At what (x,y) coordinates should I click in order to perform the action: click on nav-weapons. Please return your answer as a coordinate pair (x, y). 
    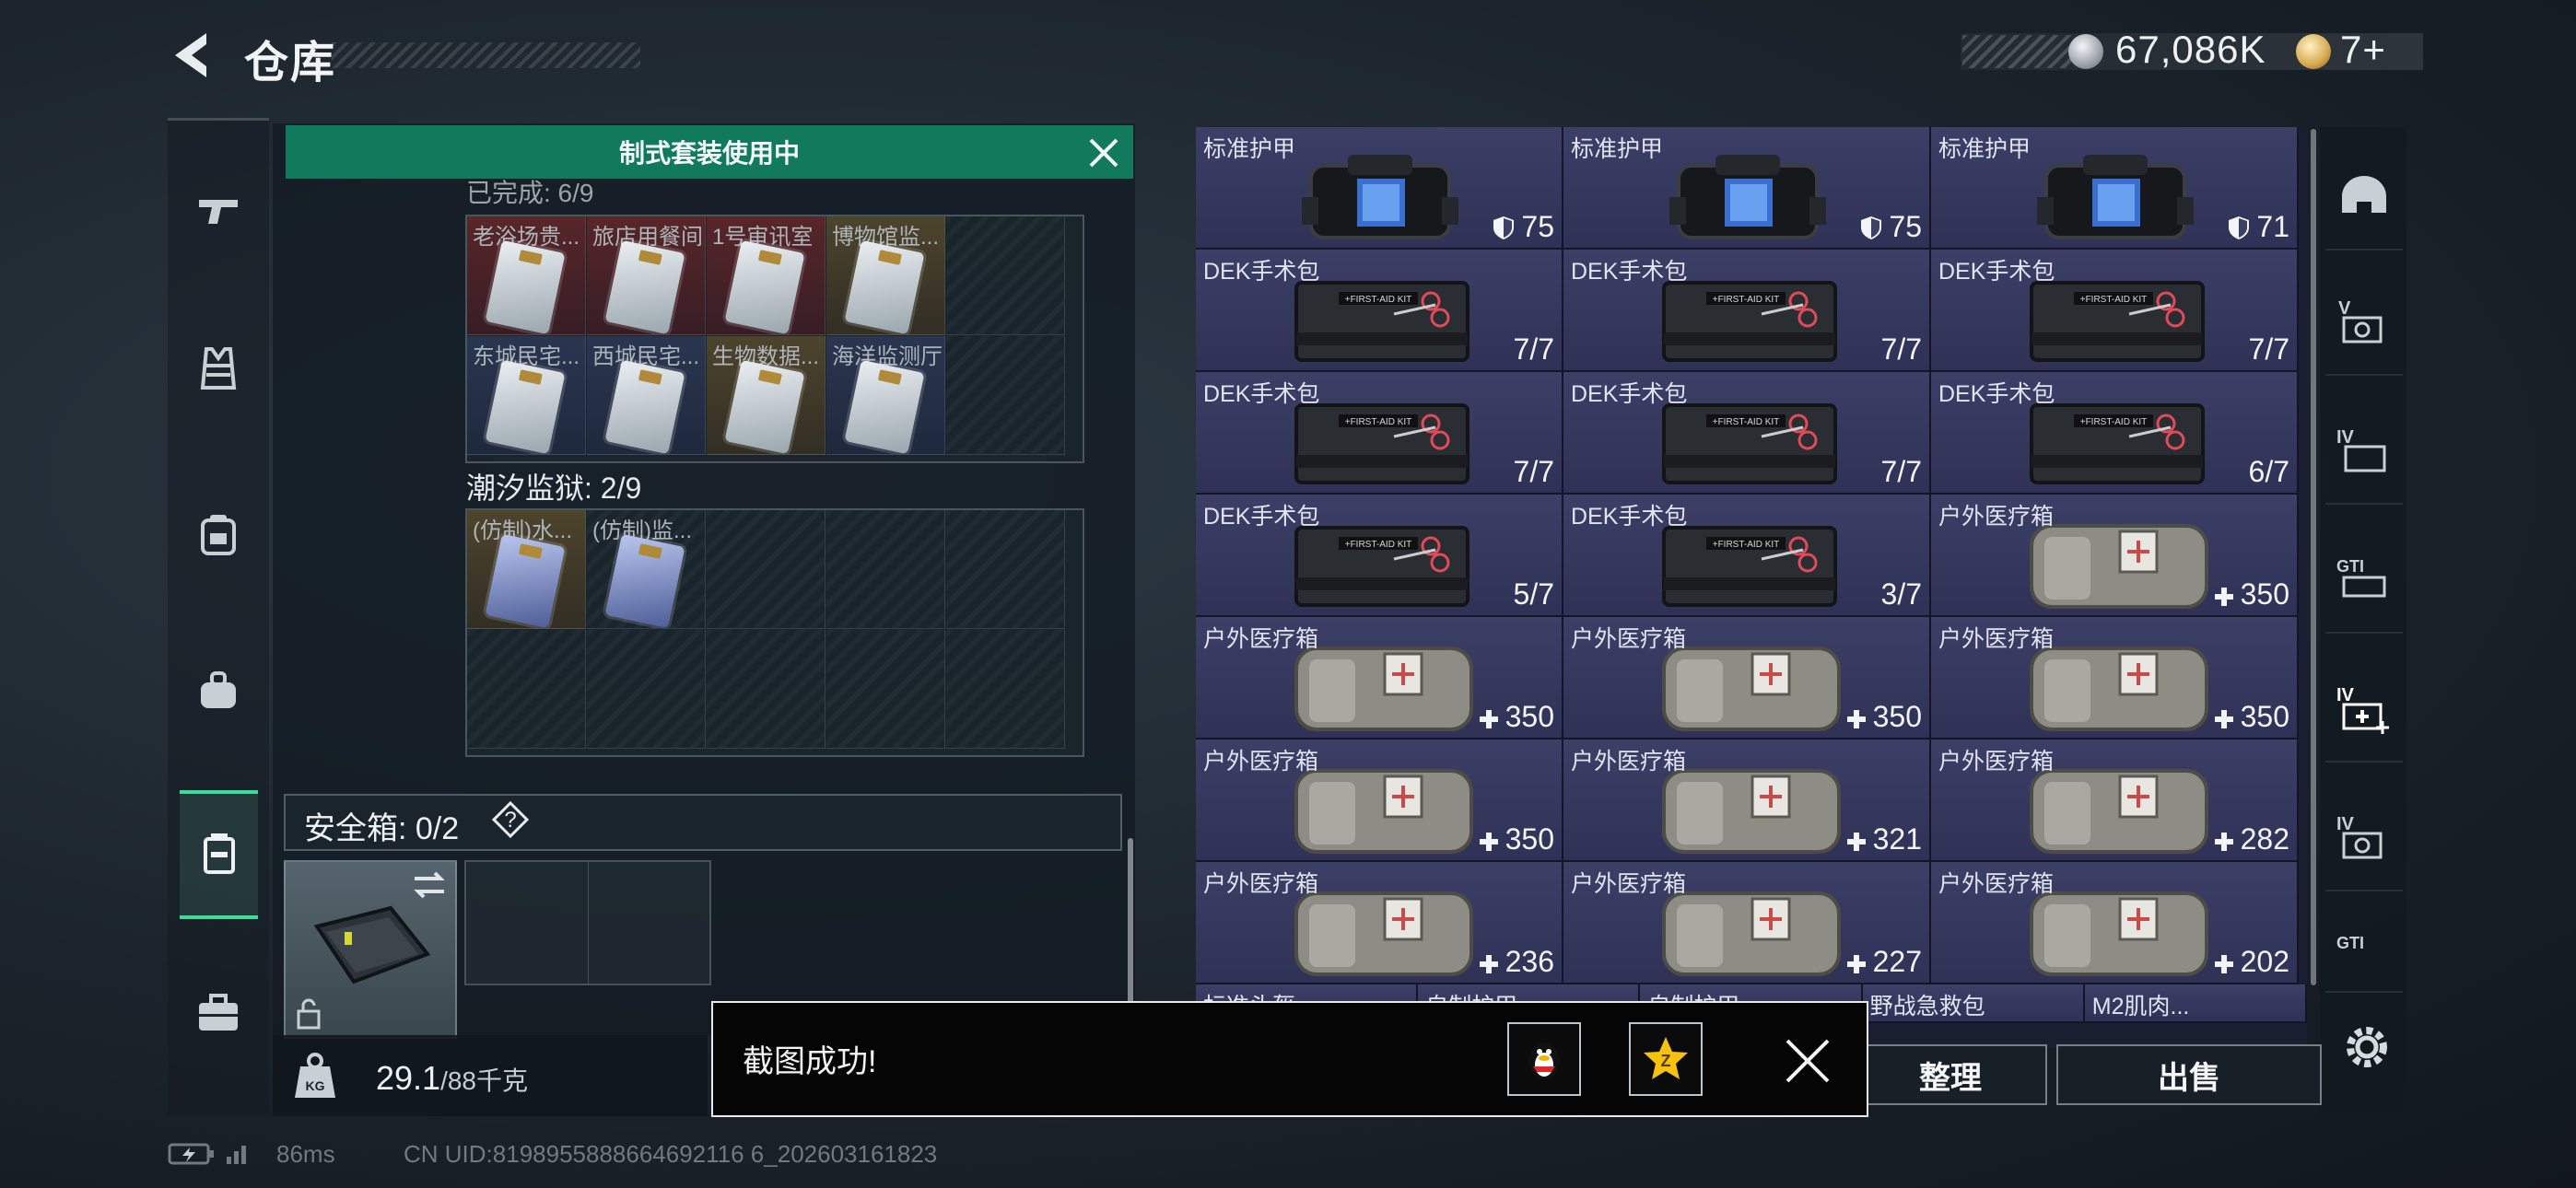
    Looking at the image, I should click on (218, 211).